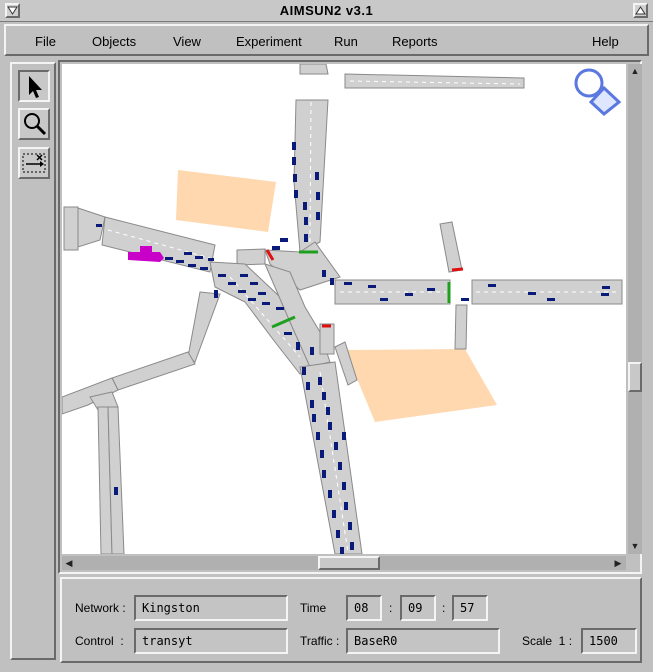 This screenshot has width=653, height=672. Describe the element at coordinates (635, 377) in the screenshot. I see `vertical-scroll-thumb` at that location.